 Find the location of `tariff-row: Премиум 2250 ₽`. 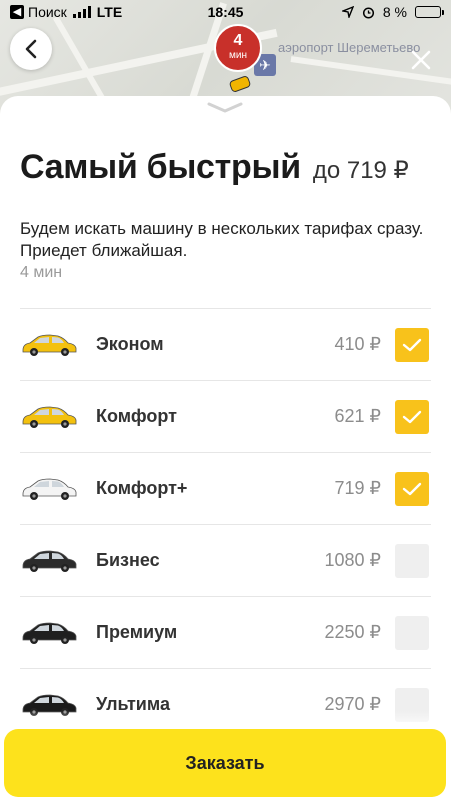

tariff-row: Премиум 2250 ₽ is located at coordinates (225, 632).